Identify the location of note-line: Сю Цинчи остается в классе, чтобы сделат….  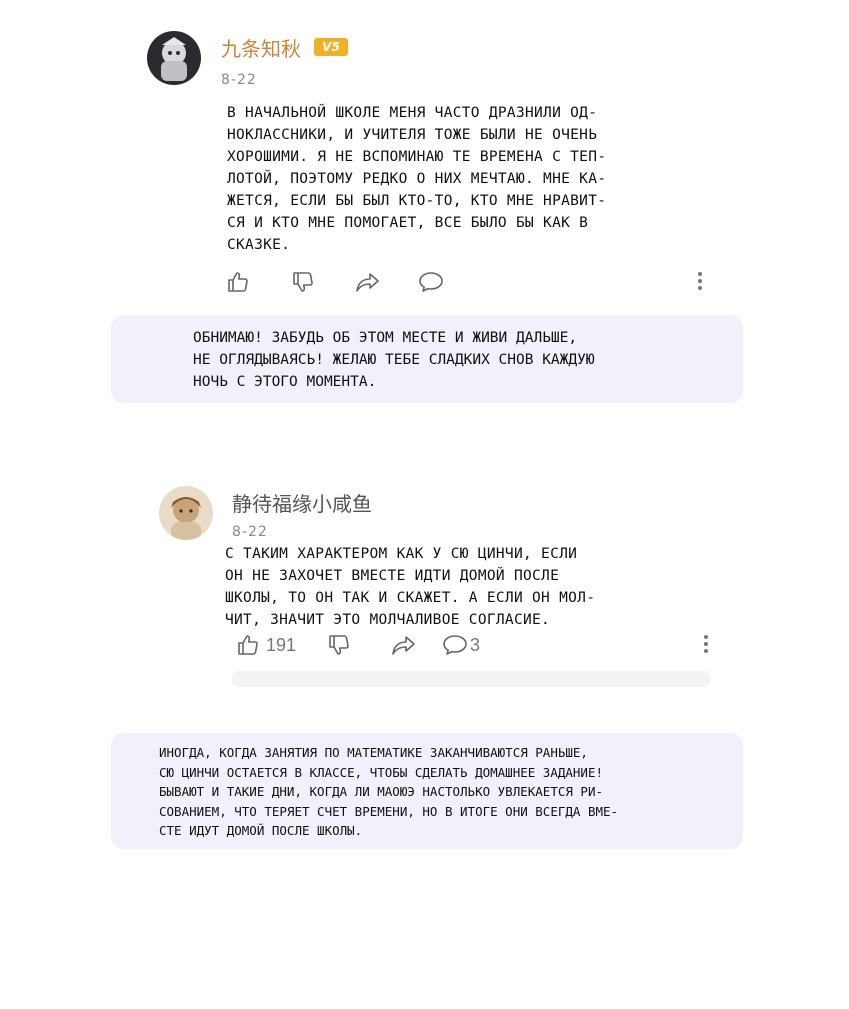
(381, 772).